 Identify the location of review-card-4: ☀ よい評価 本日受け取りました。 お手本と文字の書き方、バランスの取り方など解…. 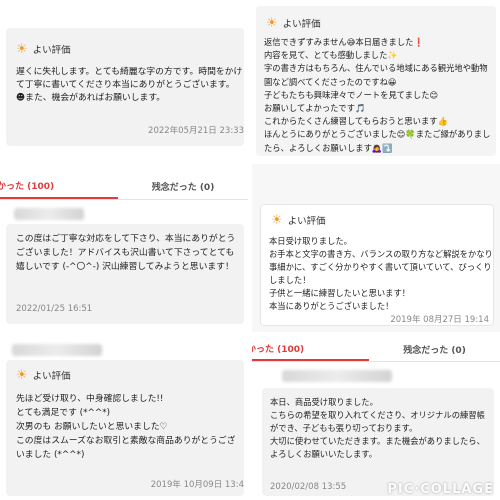
(377, 265).